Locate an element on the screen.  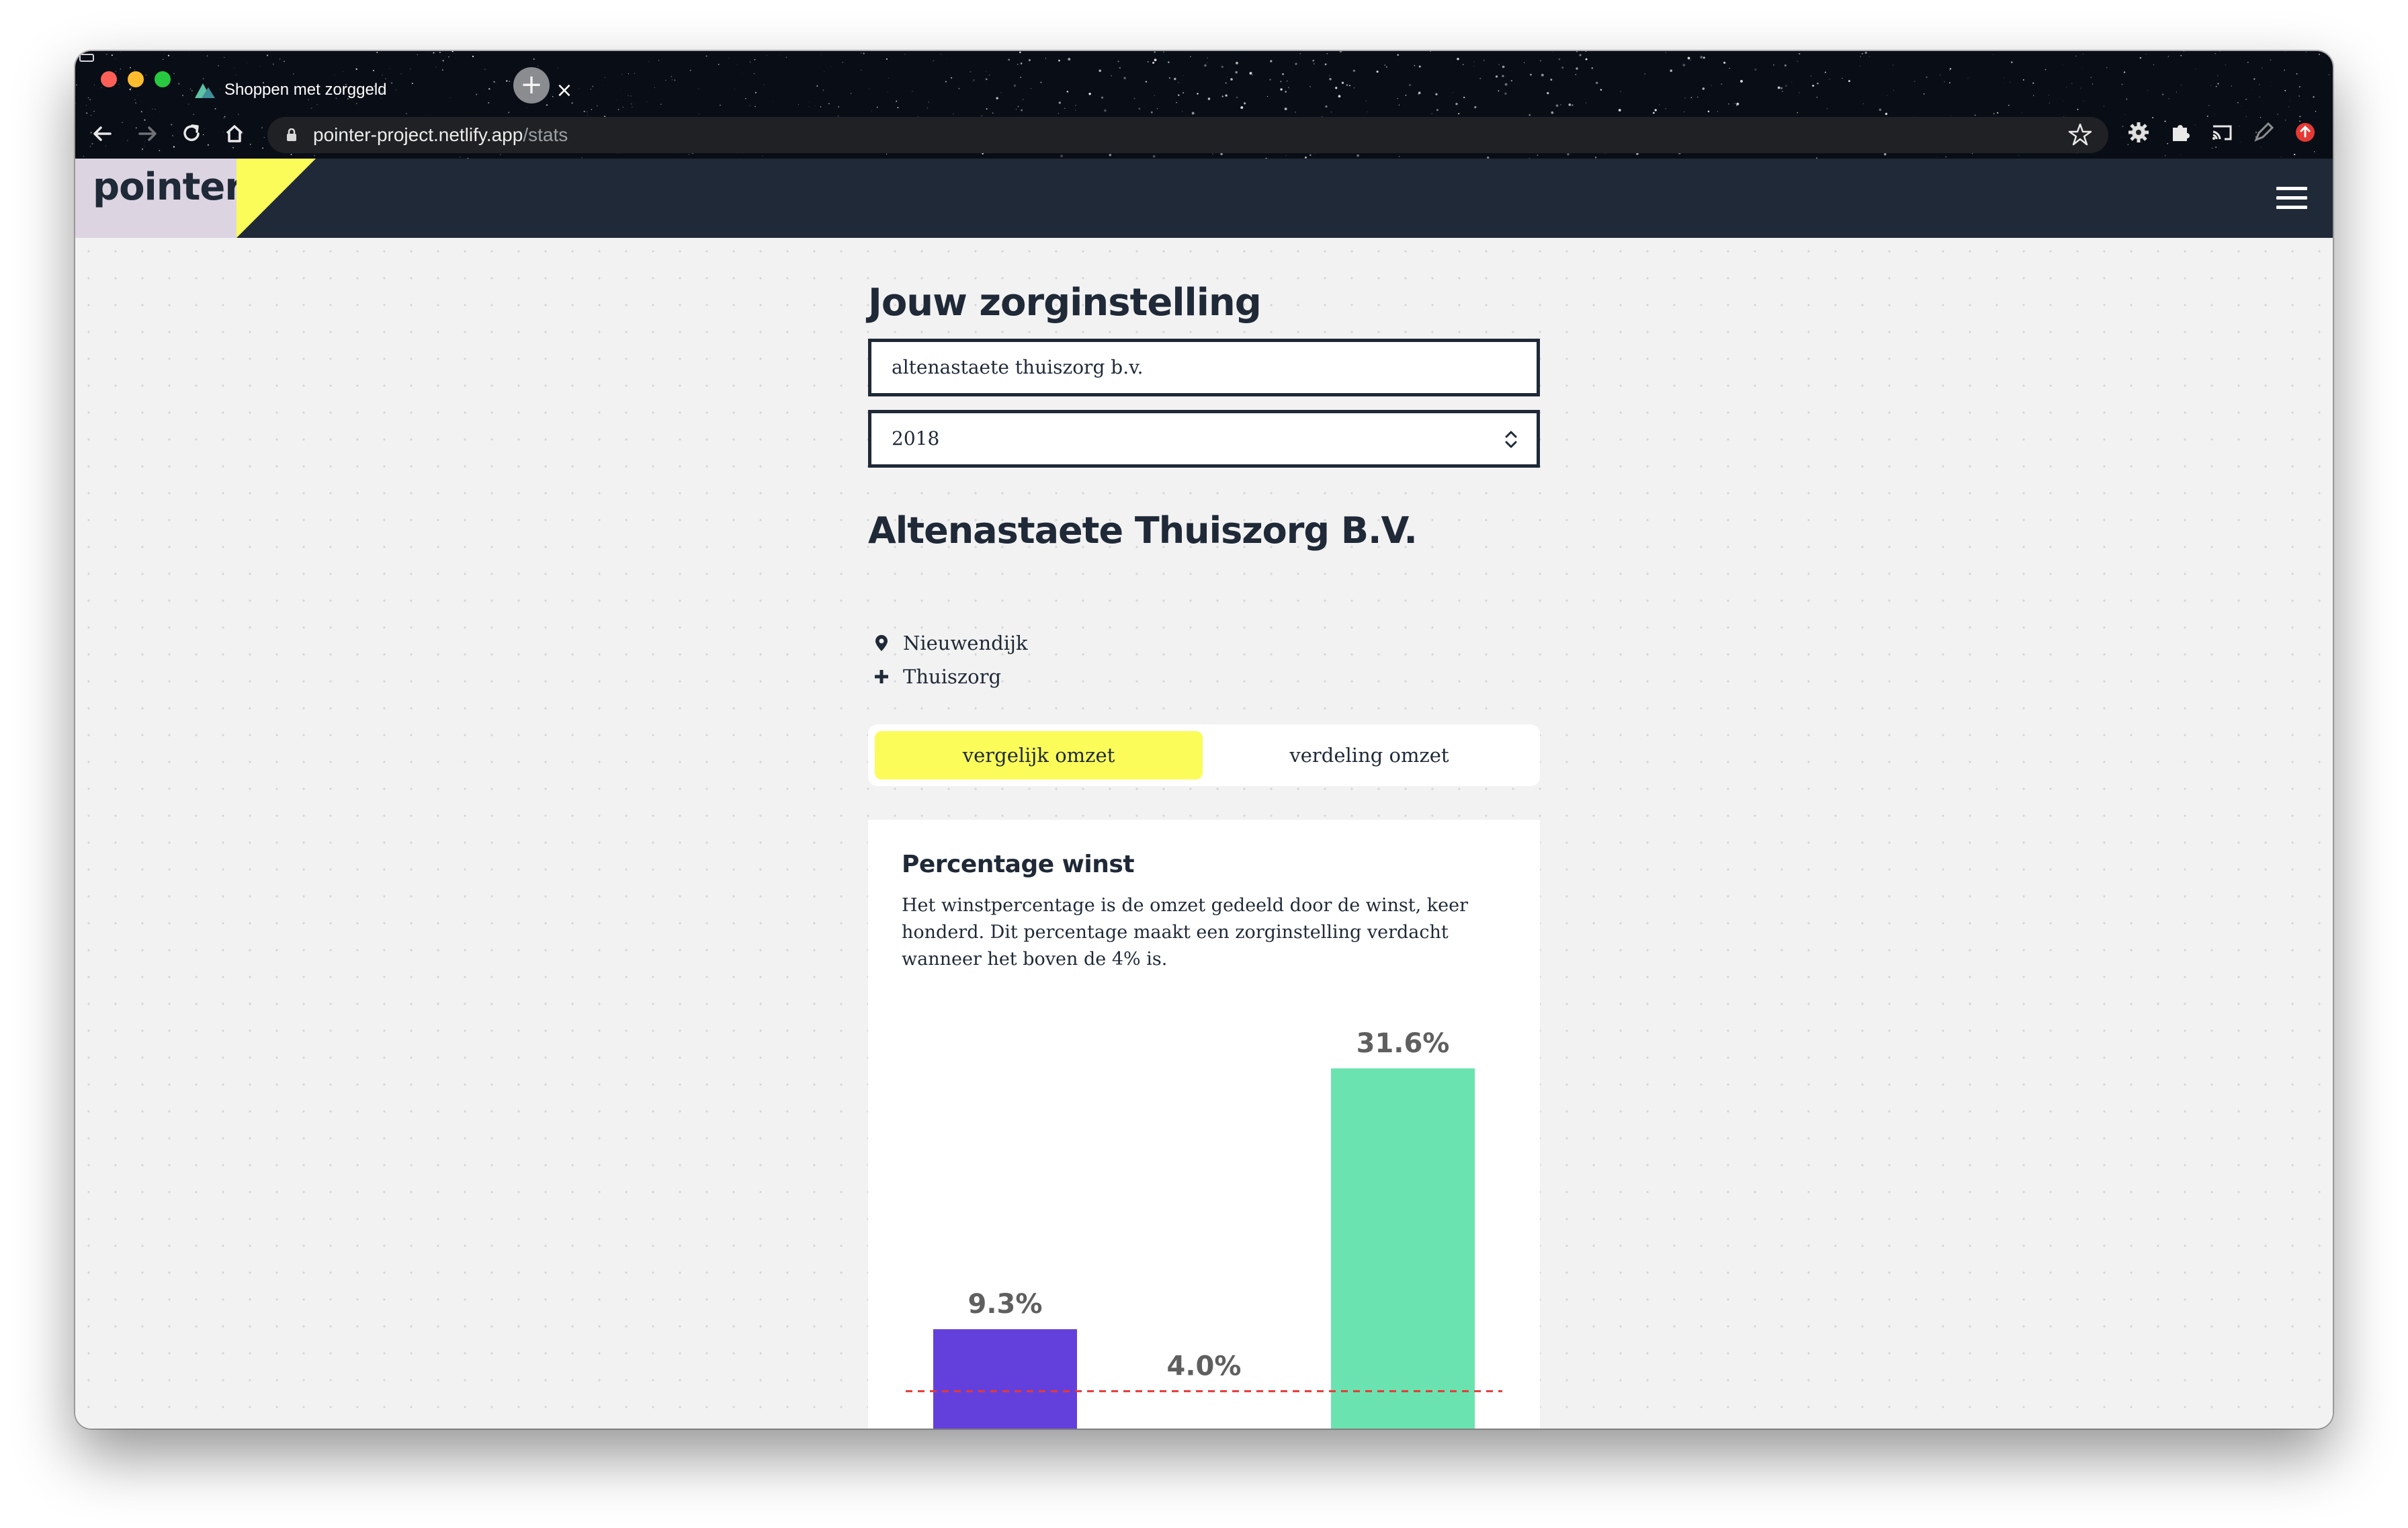
extensions-puzzle-icon is located at coordinates (2180, 133).